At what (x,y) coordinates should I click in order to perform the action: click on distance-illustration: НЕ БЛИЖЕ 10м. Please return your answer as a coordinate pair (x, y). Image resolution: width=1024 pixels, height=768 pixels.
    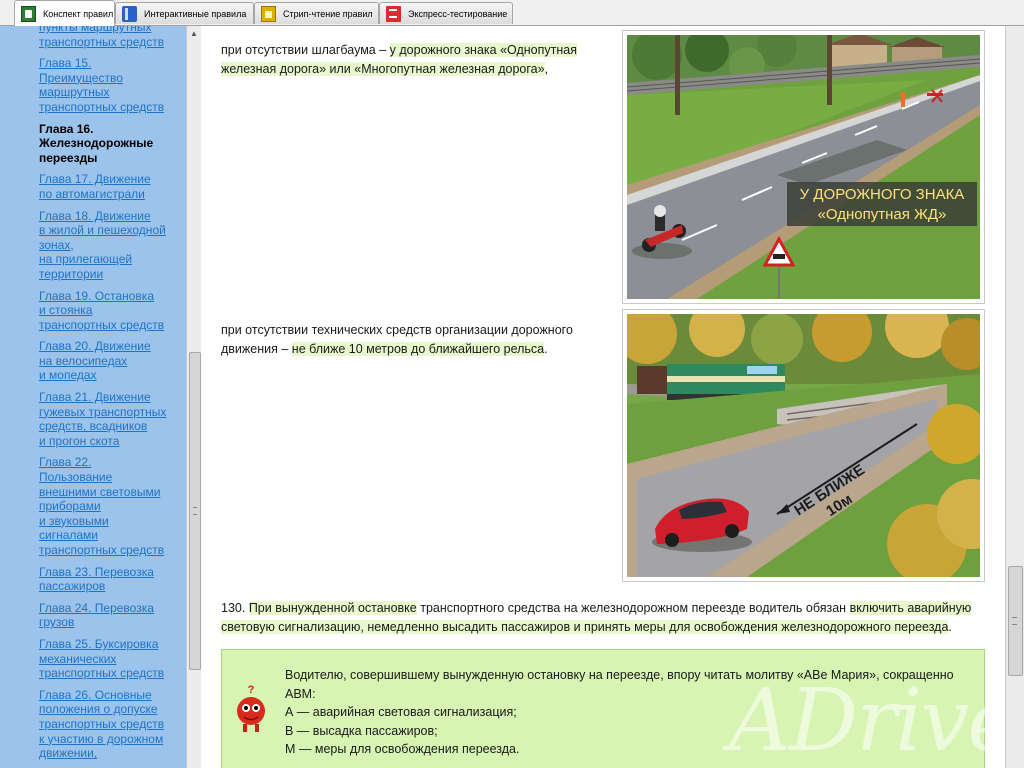
    Looking at the image, I should click on (803, 445).